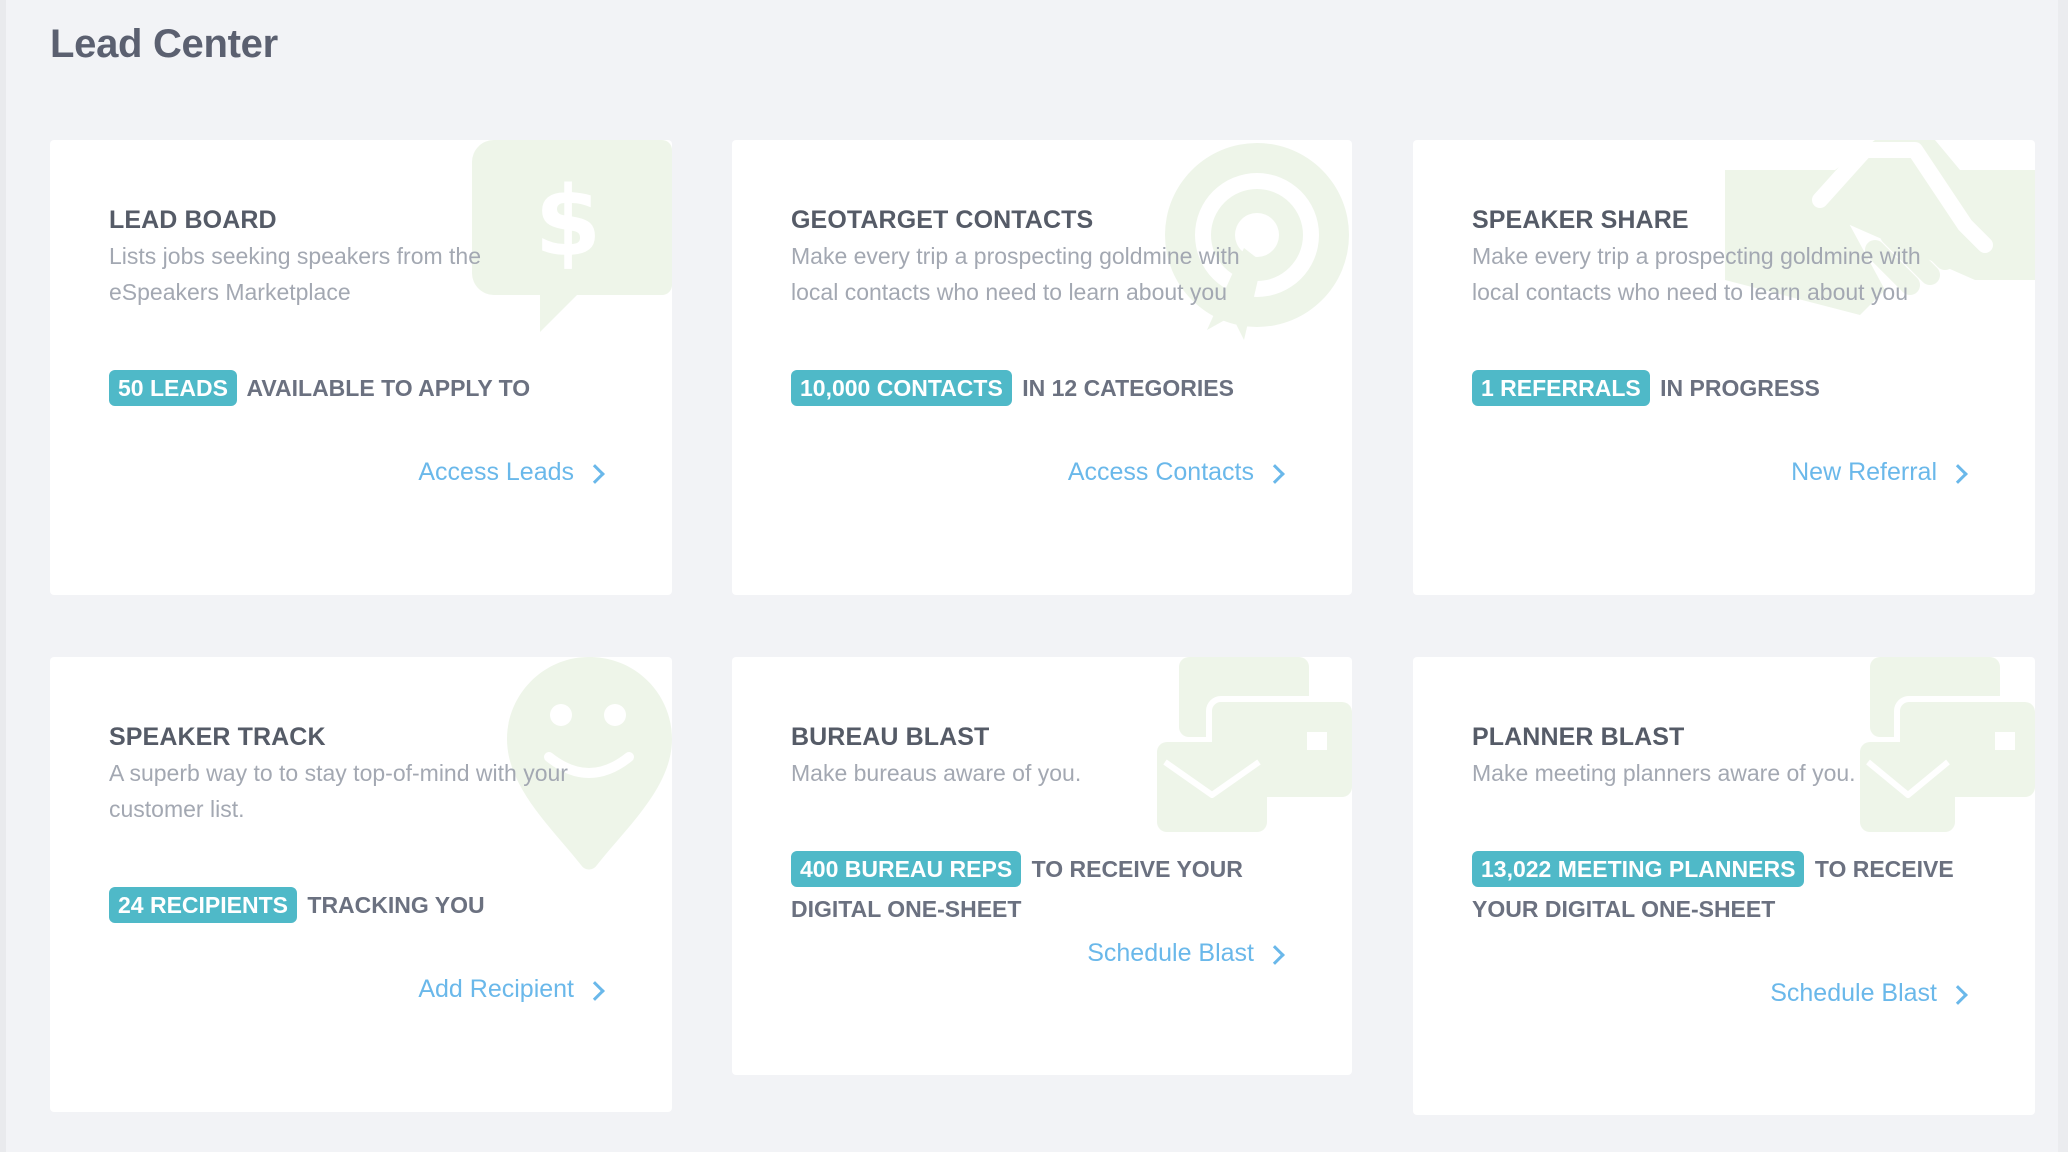 Image resolution: width=2068 pixels, height=1152 pixels. I want to click on stat-badge: 50 LEADS, so click(173, 388).